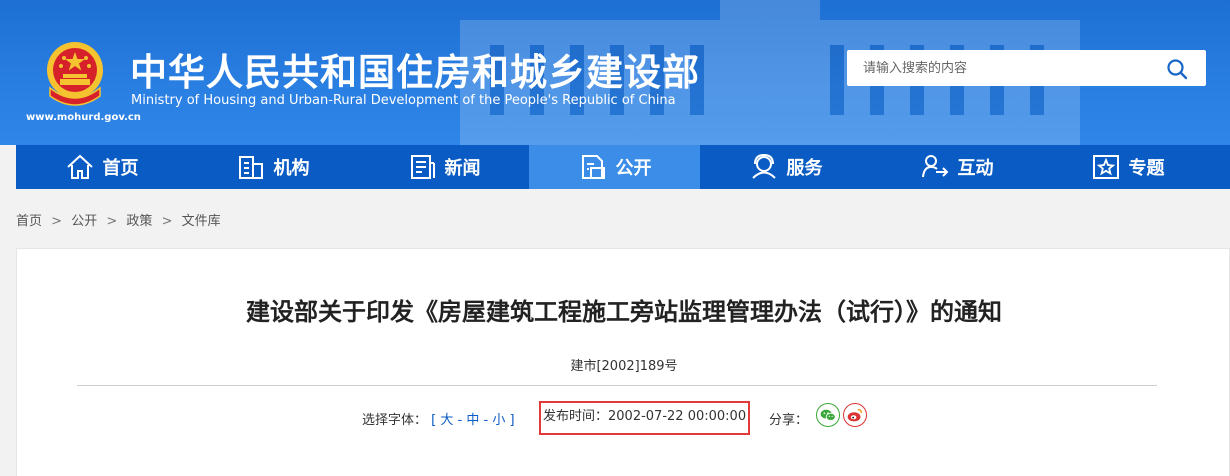  What do you see at coordinates (75, 74) in the screenshot?
I see `national-emblem-logo` at bounding box center [75, 74].